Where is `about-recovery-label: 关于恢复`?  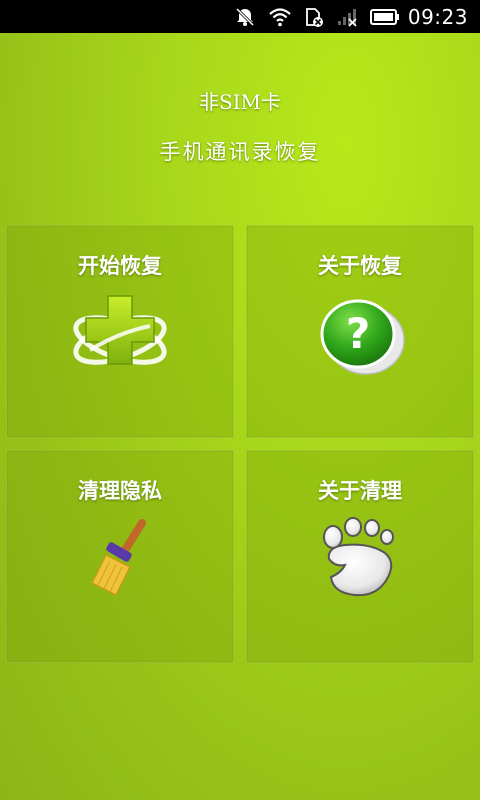
about-recovery-label: 关于恢复 is located at coordinates (360, 266).